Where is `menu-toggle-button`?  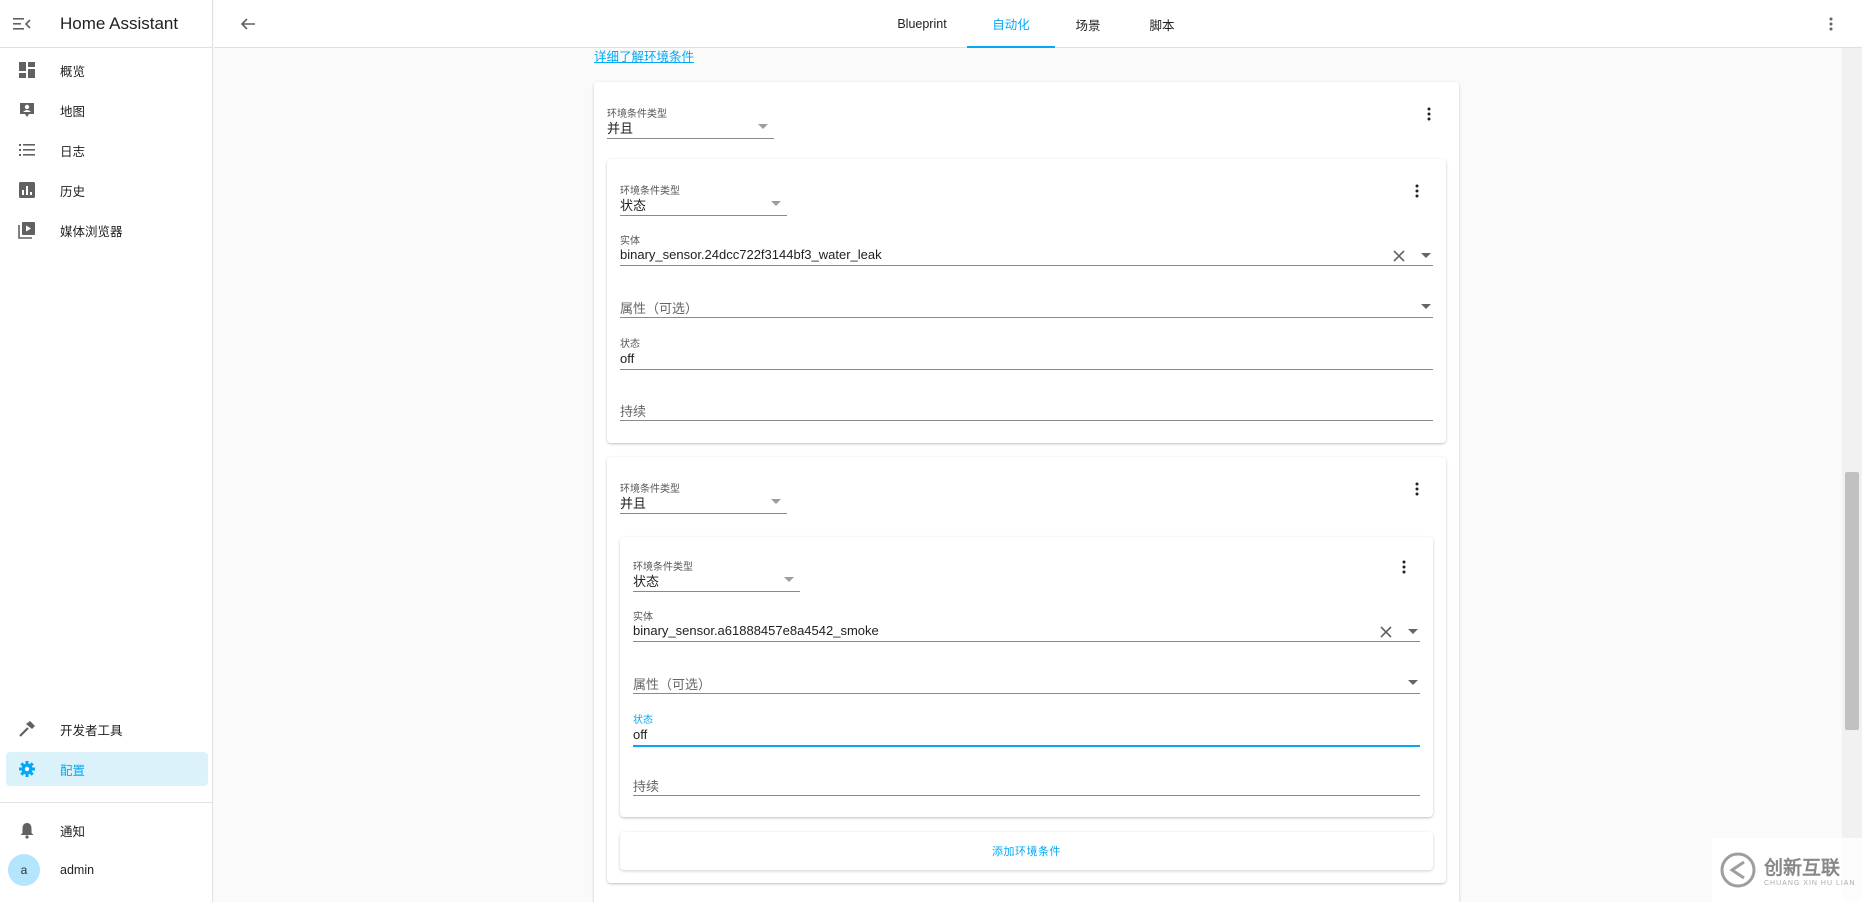 menu-toggle-button is located at coordinates (22, 24).